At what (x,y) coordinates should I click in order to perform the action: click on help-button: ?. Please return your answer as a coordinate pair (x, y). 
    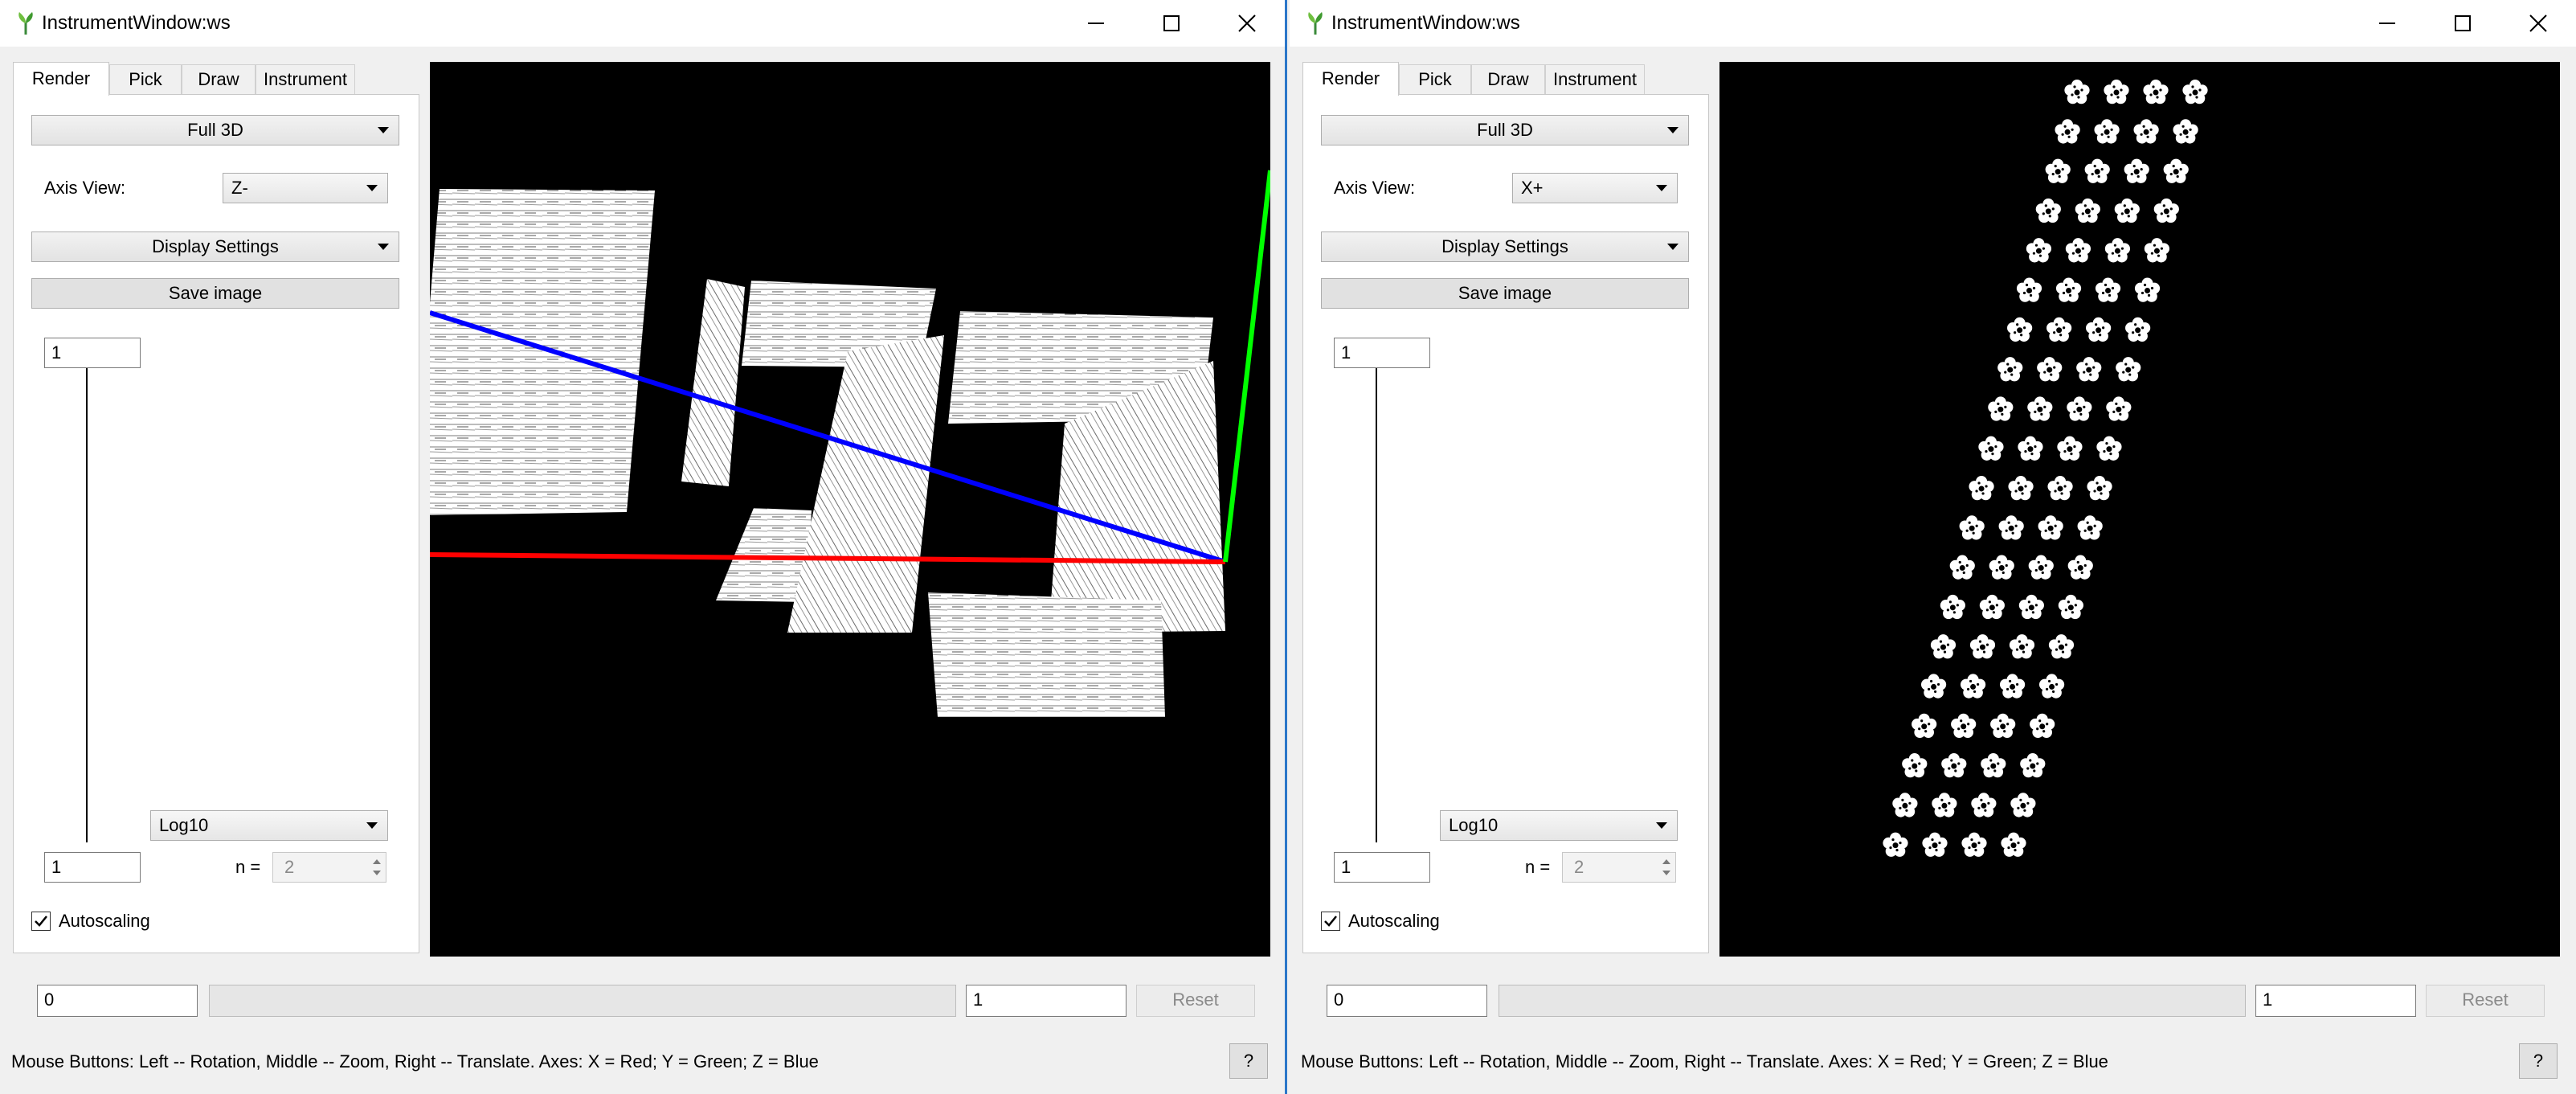
    Looking at the image, I should click on (2539, 1061).